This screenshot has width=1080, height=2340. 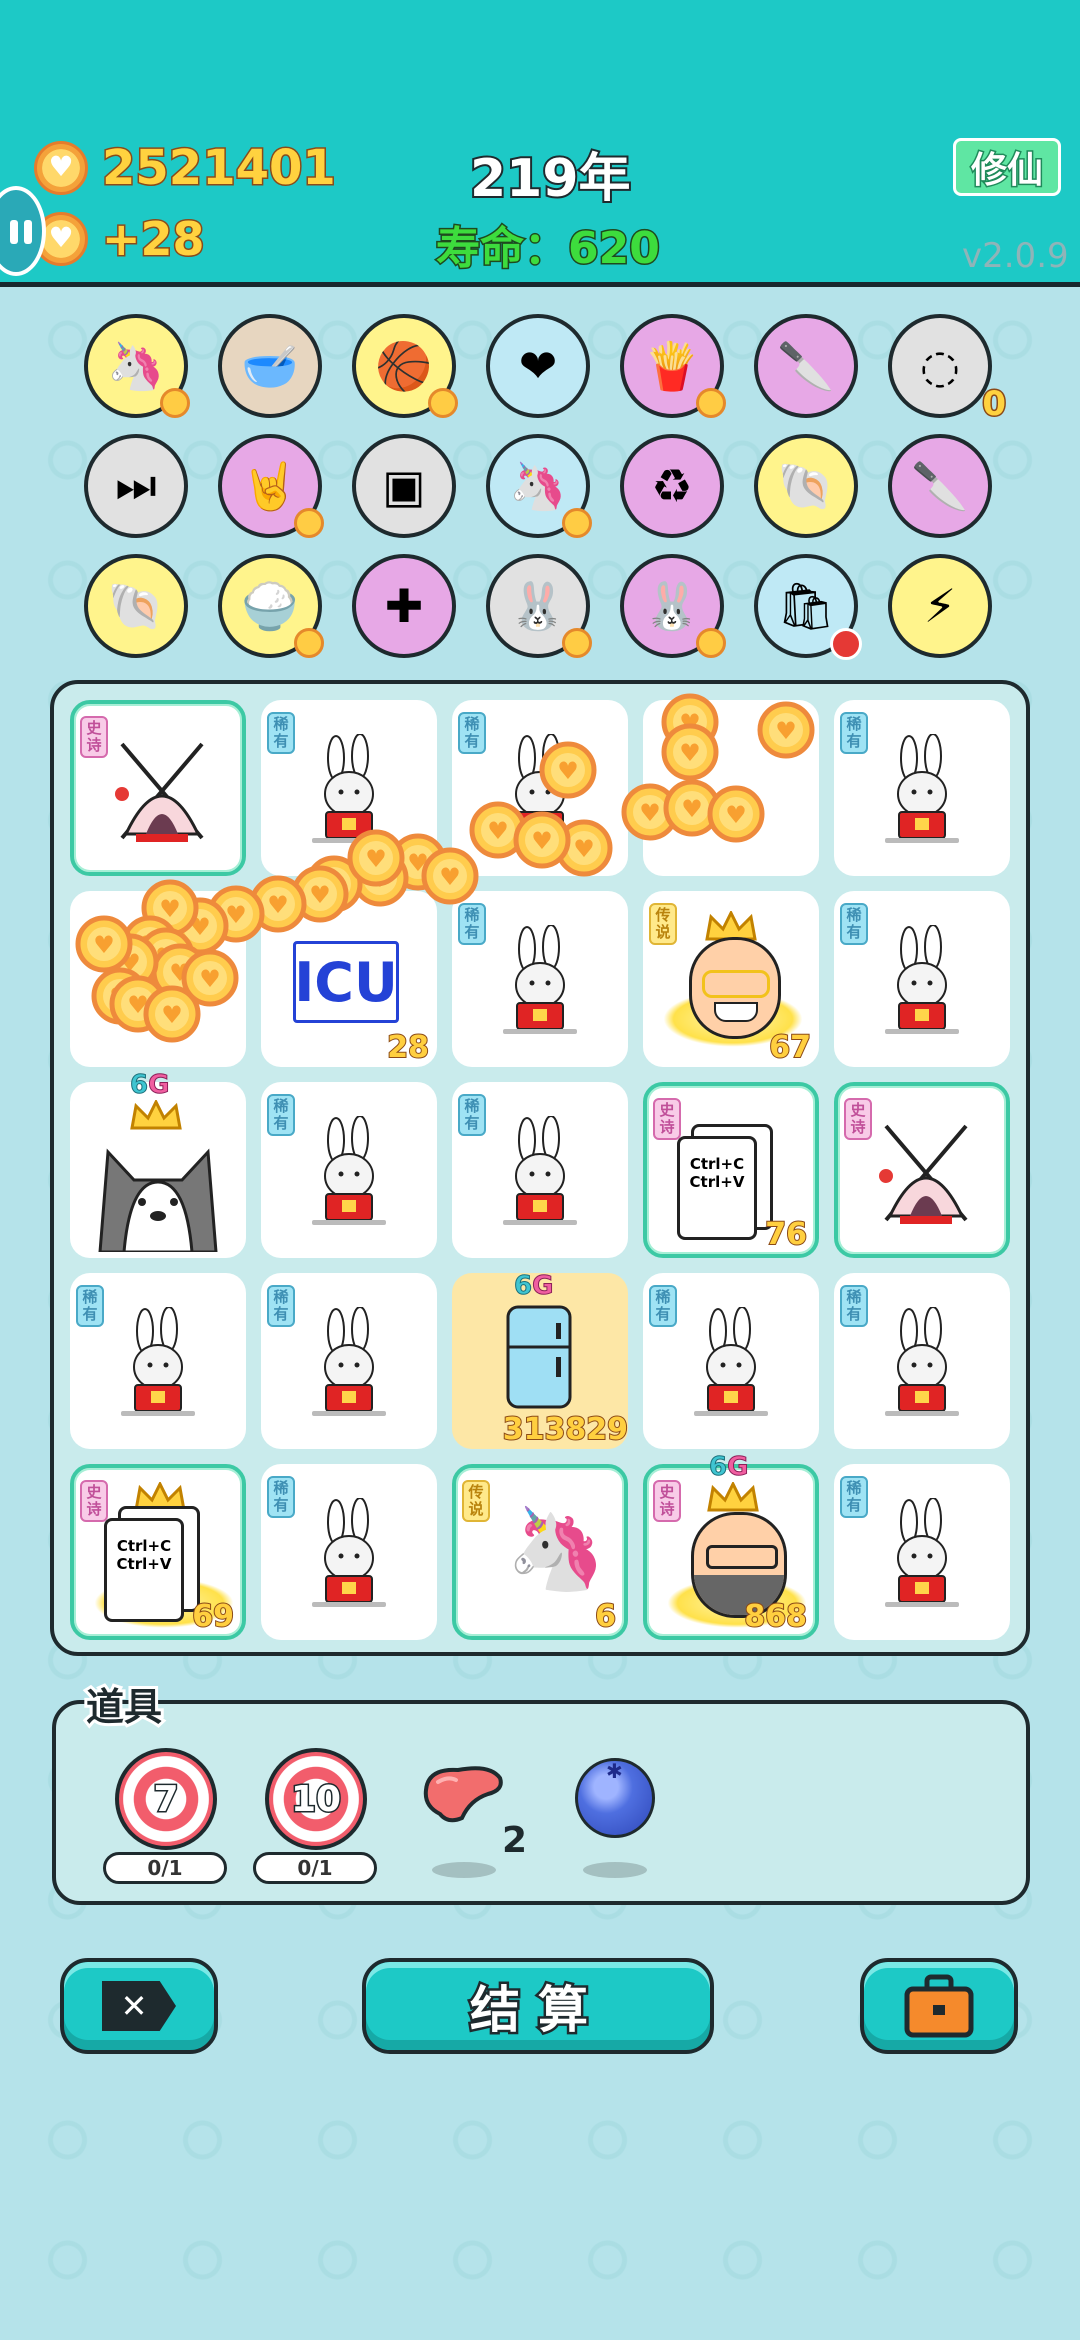 I want to click on liver-icon, so click(x=463, y=1795).